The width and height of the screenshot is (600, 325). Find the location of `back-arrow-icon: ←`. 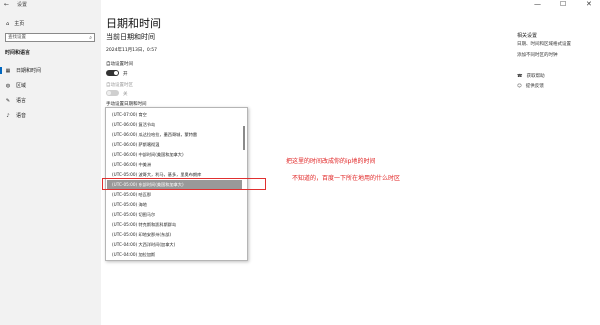

back-arrow-icon: ← is located at coordinates (6, 4).